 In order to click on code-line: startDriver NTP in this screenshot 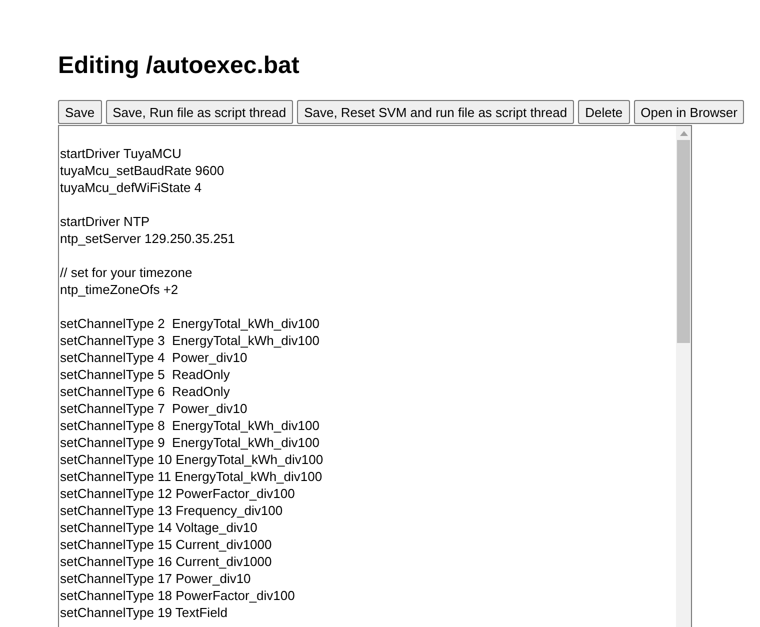, I will do `click(105, 221)`.